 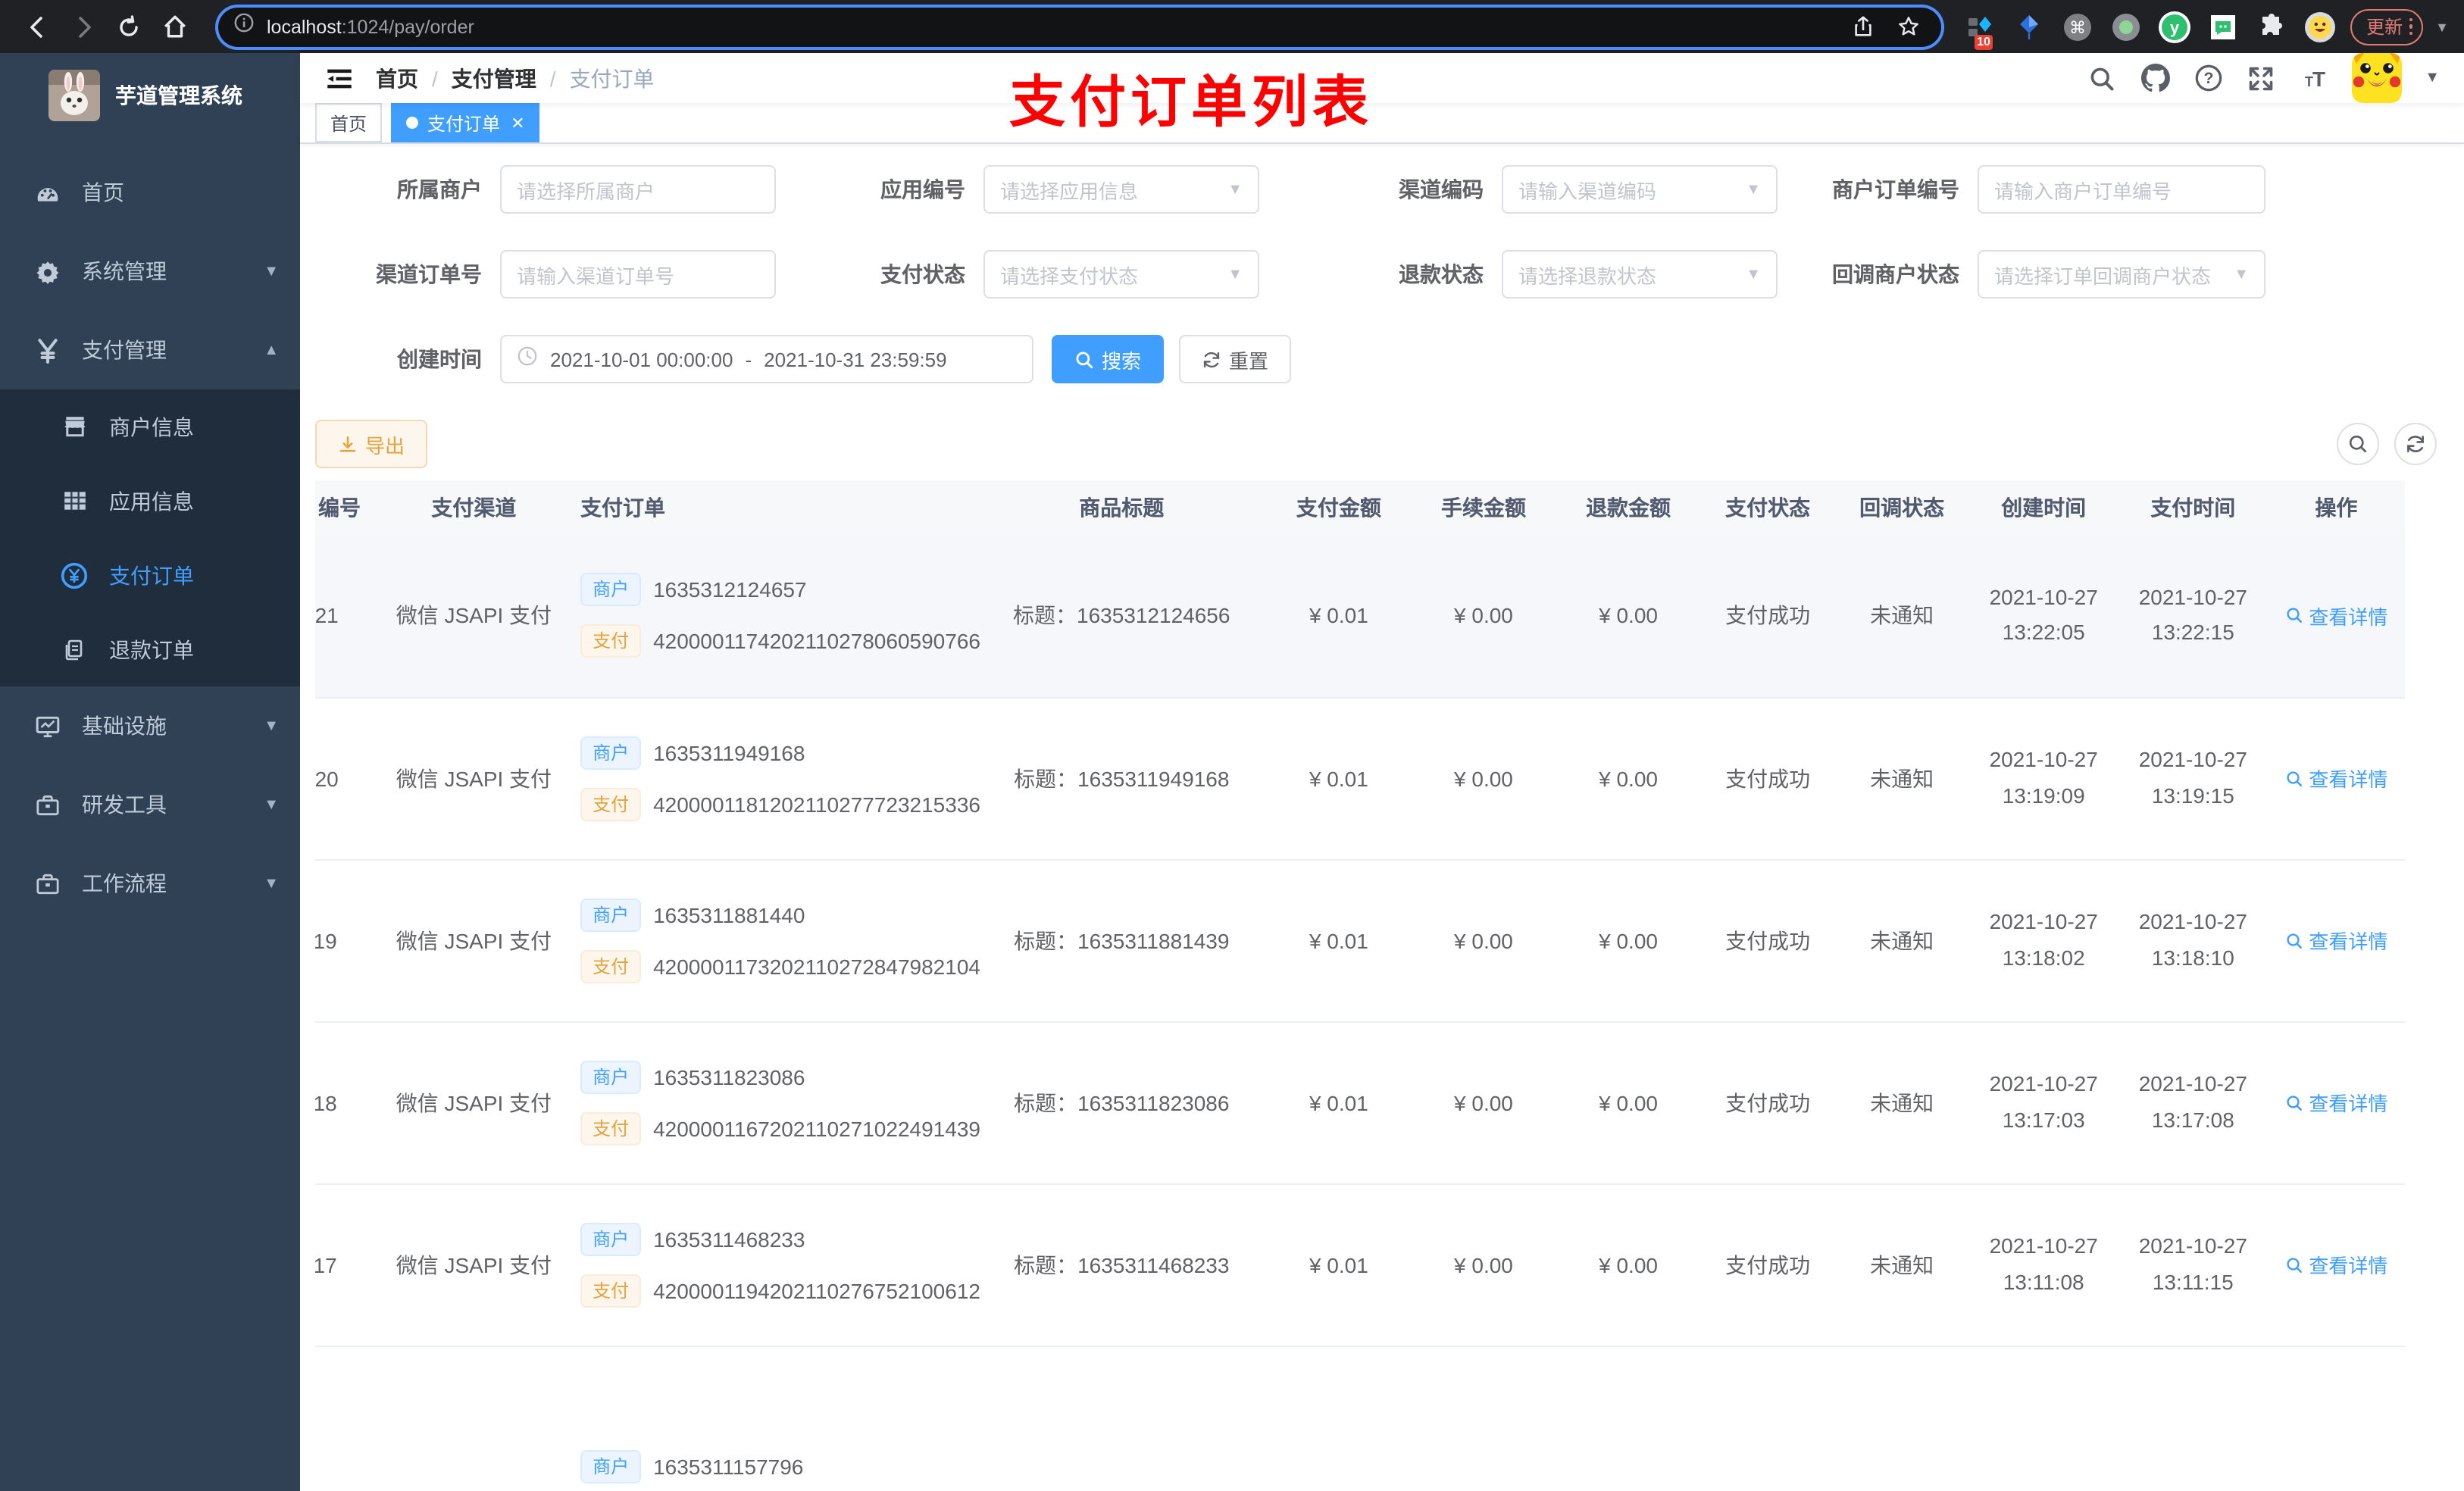 I want to click on forward-icon, so click(x=83, y=26).